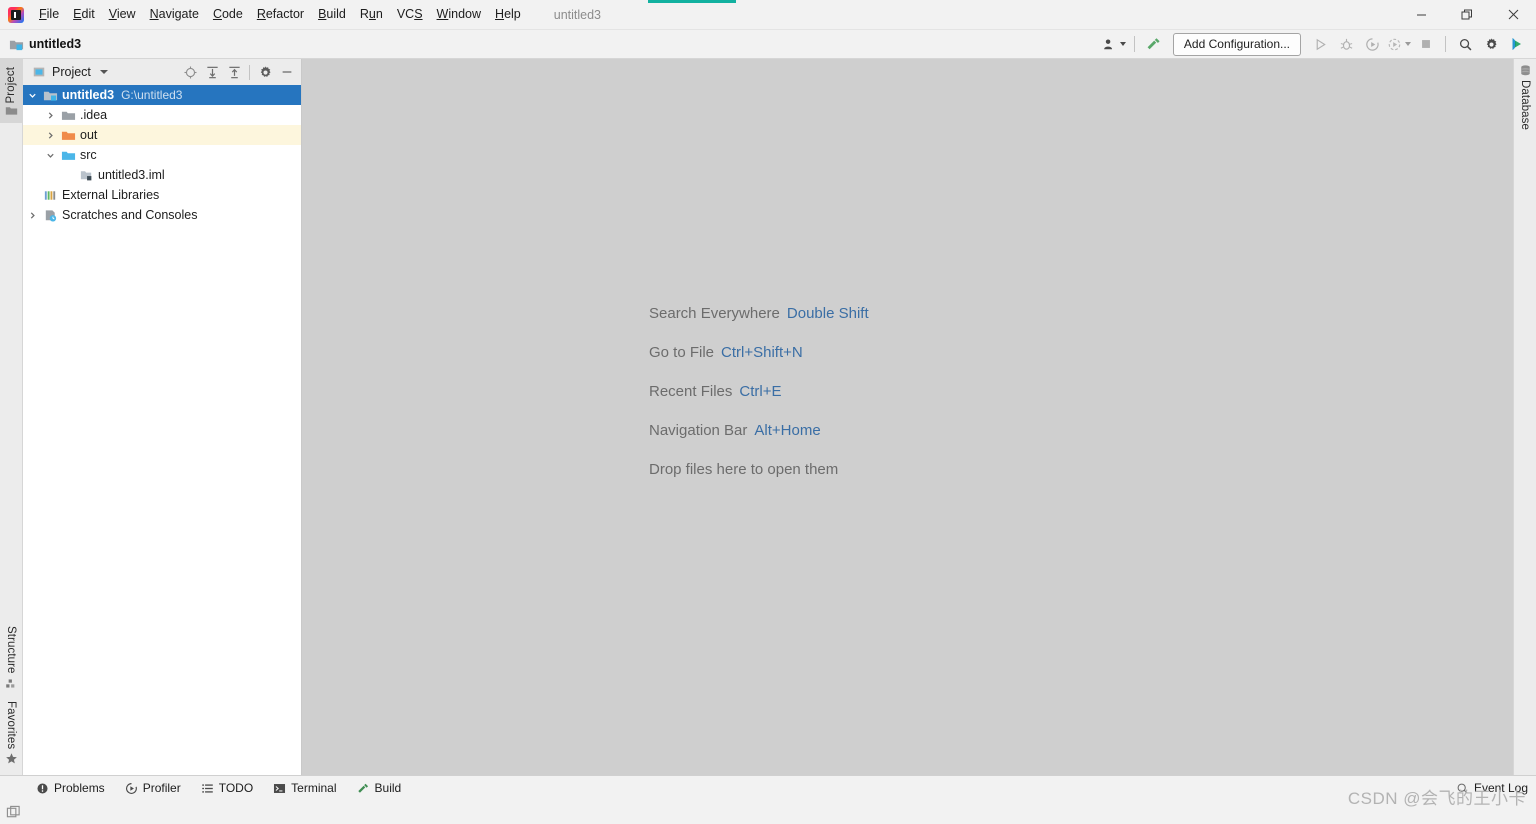 Image resolution: width=1536 pixels, height=824 pixels. What do you see at coordinates (11, 733) in the screenshot?
I see `rail-tab-favorites: Favorites` at bounding box center [11, 733].